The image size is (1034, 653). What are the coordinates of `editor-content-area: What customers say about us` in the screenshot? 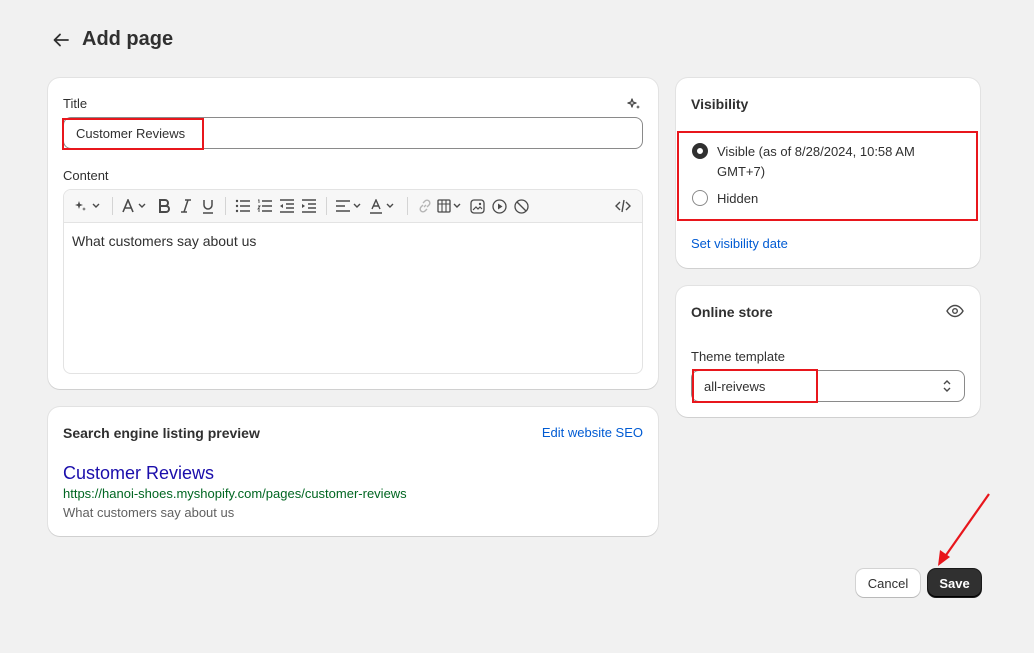 It's located at (353, 241).